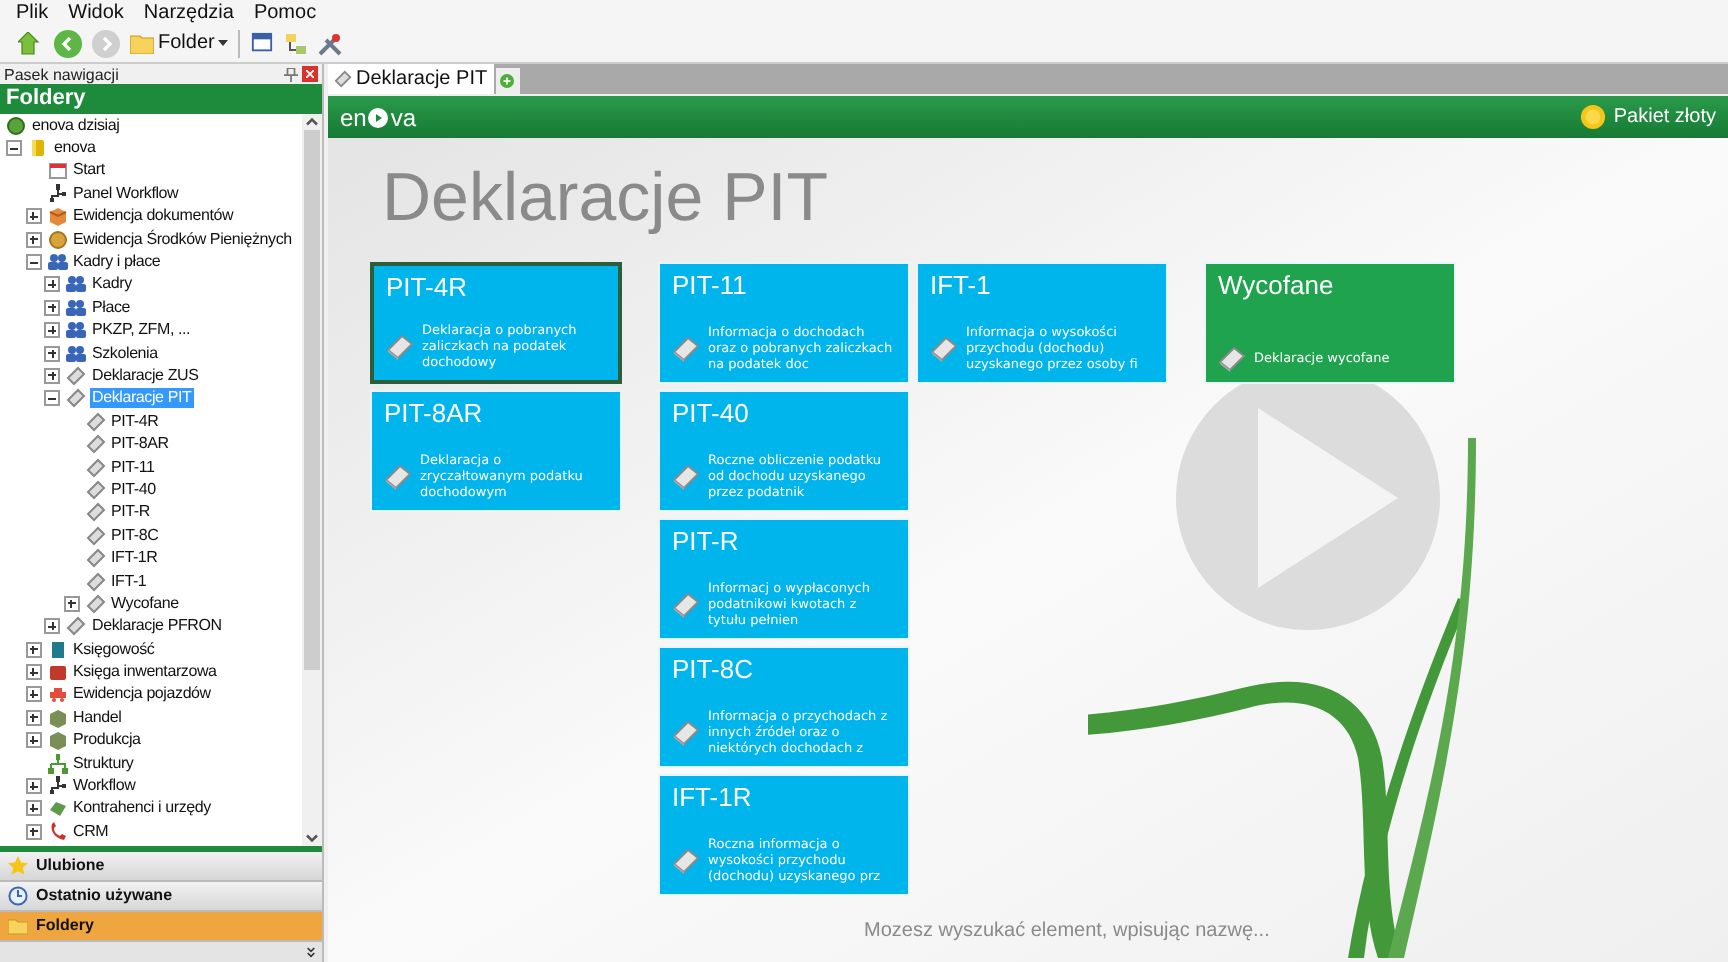  Describe the element at coordinates (296, 43) in the screenshot. I see `tree-view-button` at that location.